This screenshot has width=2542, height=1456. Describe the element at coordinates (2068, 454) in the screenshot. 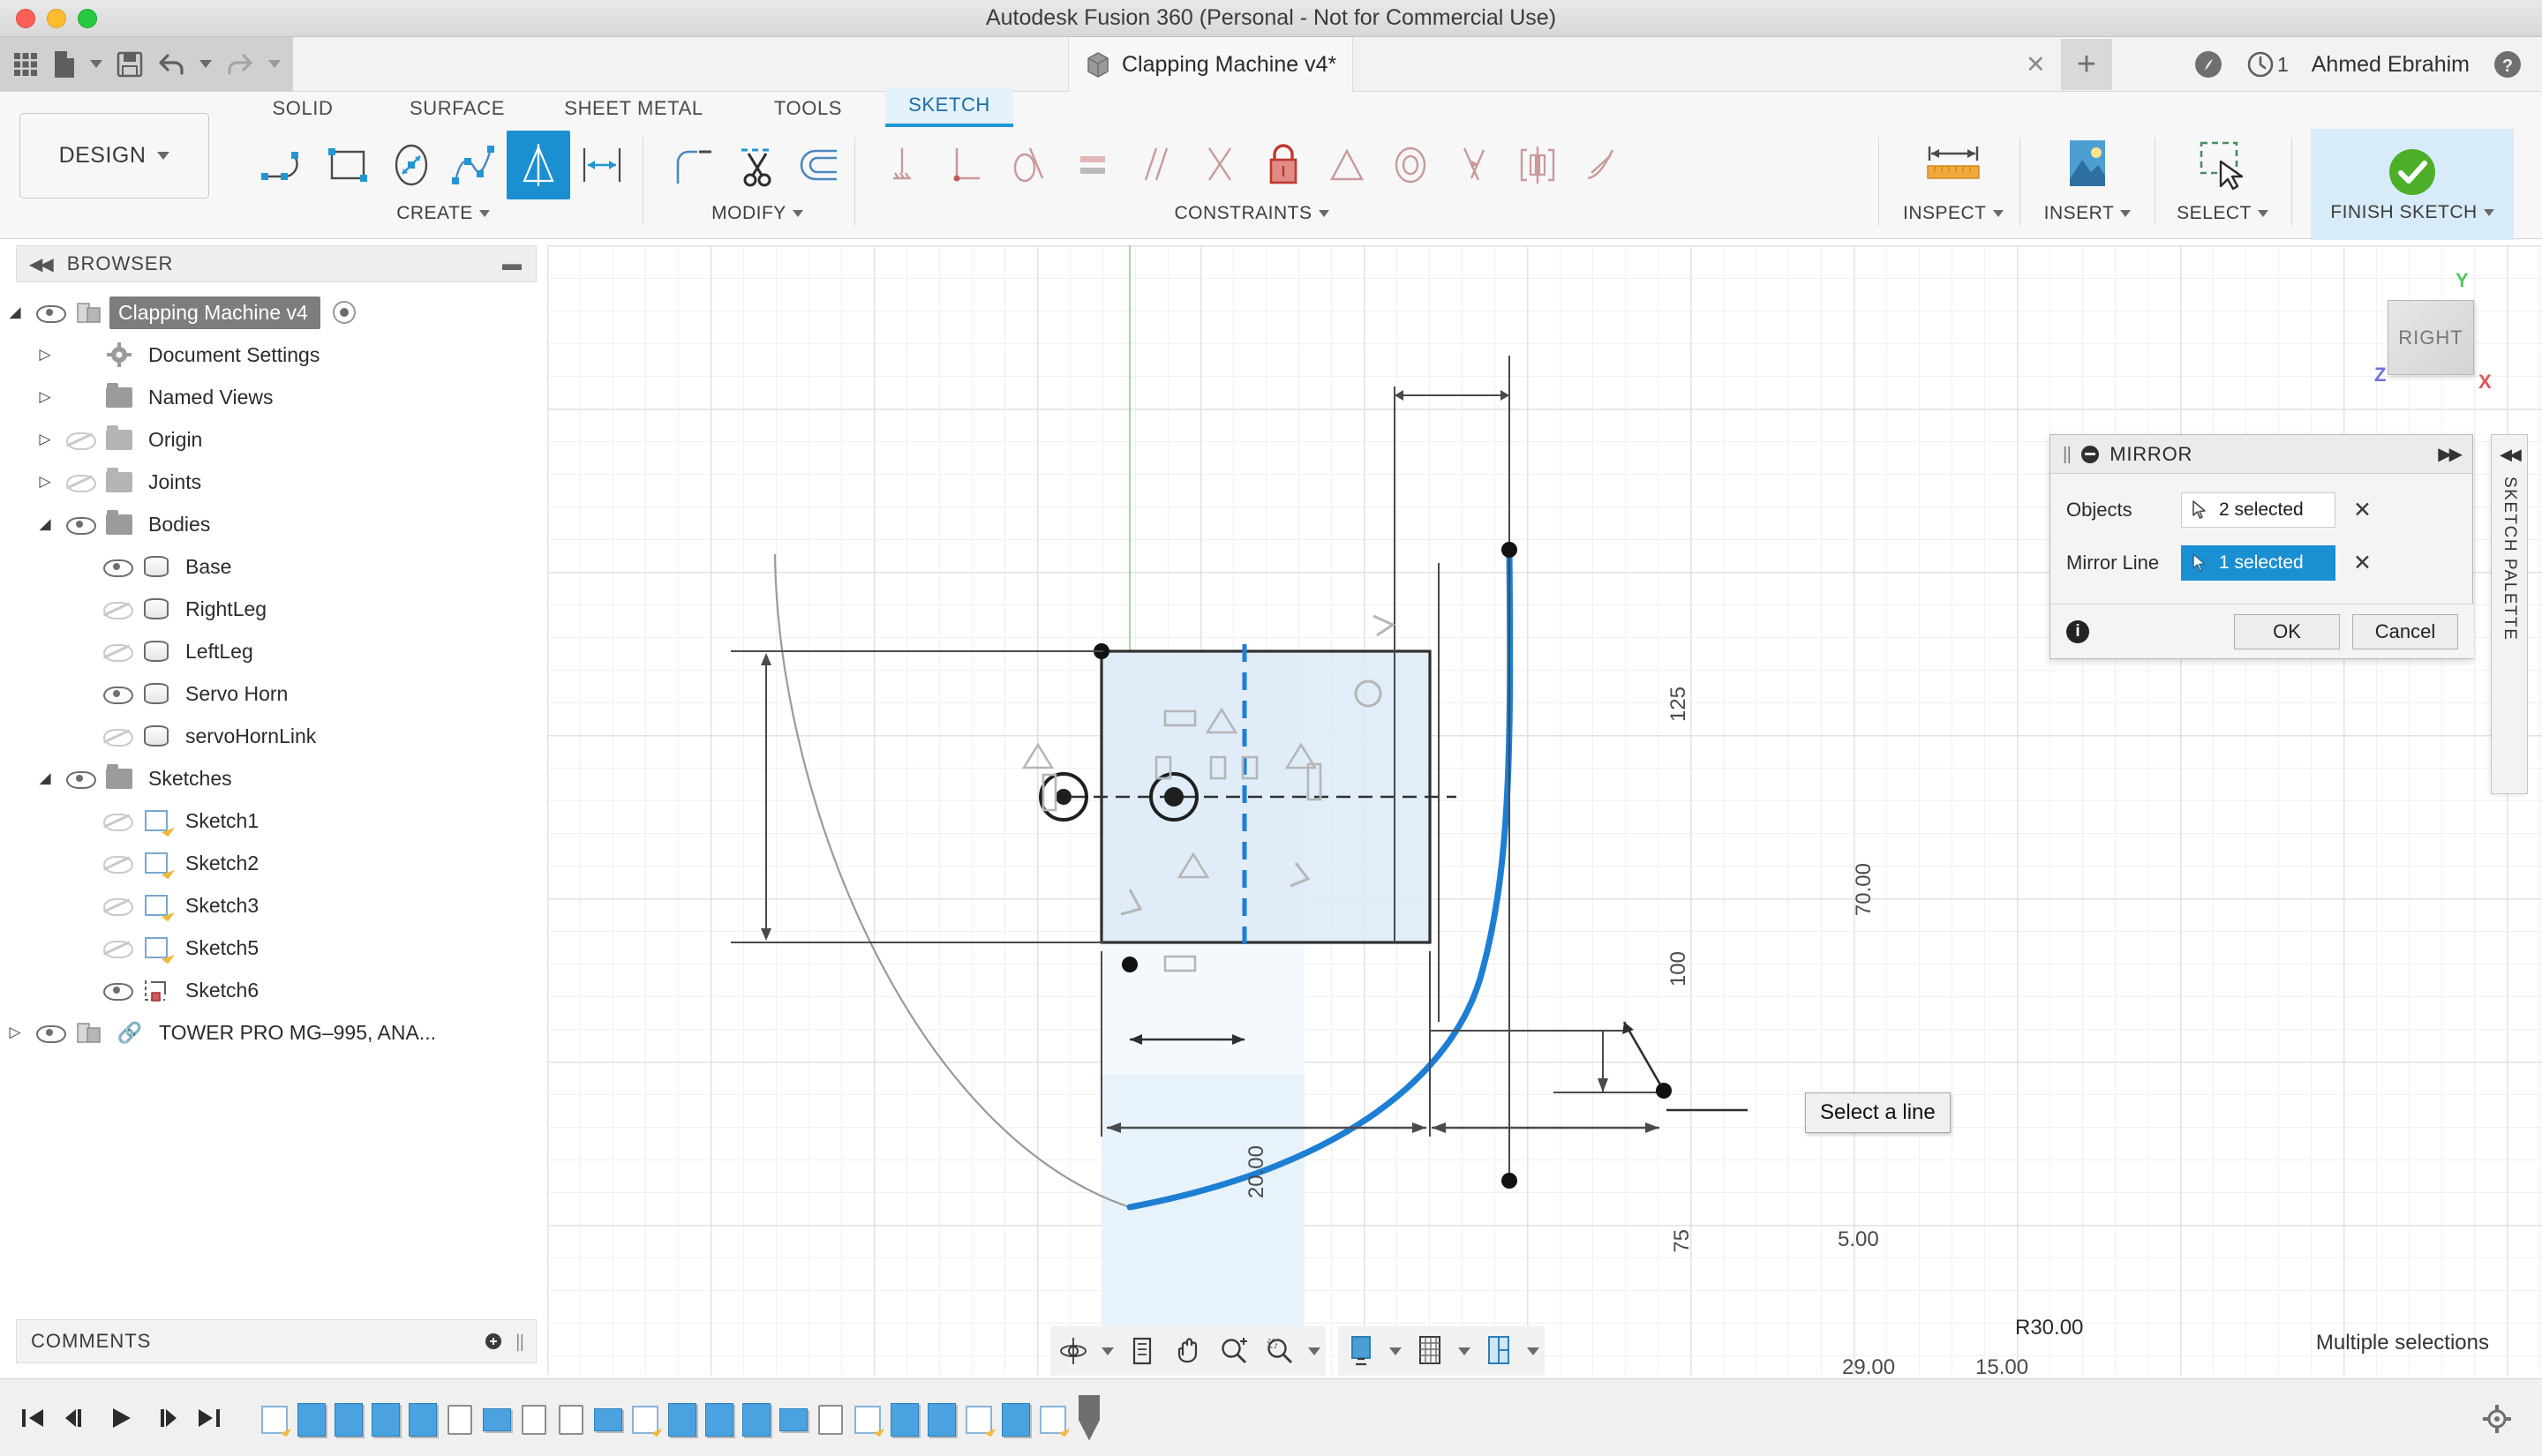

I see `dialog-grip-icon: |∣` at that location.